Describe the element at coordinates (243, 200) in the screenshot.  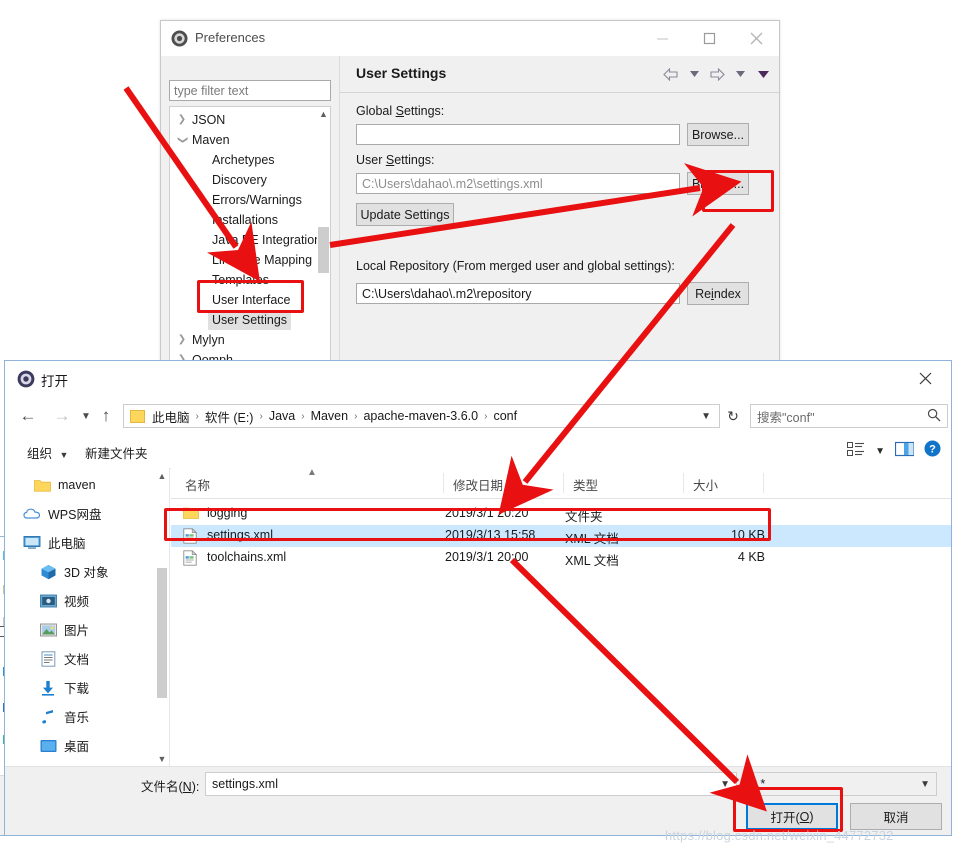
I see `tree-item-errors-warnings: Errors/Warnings` at that location.